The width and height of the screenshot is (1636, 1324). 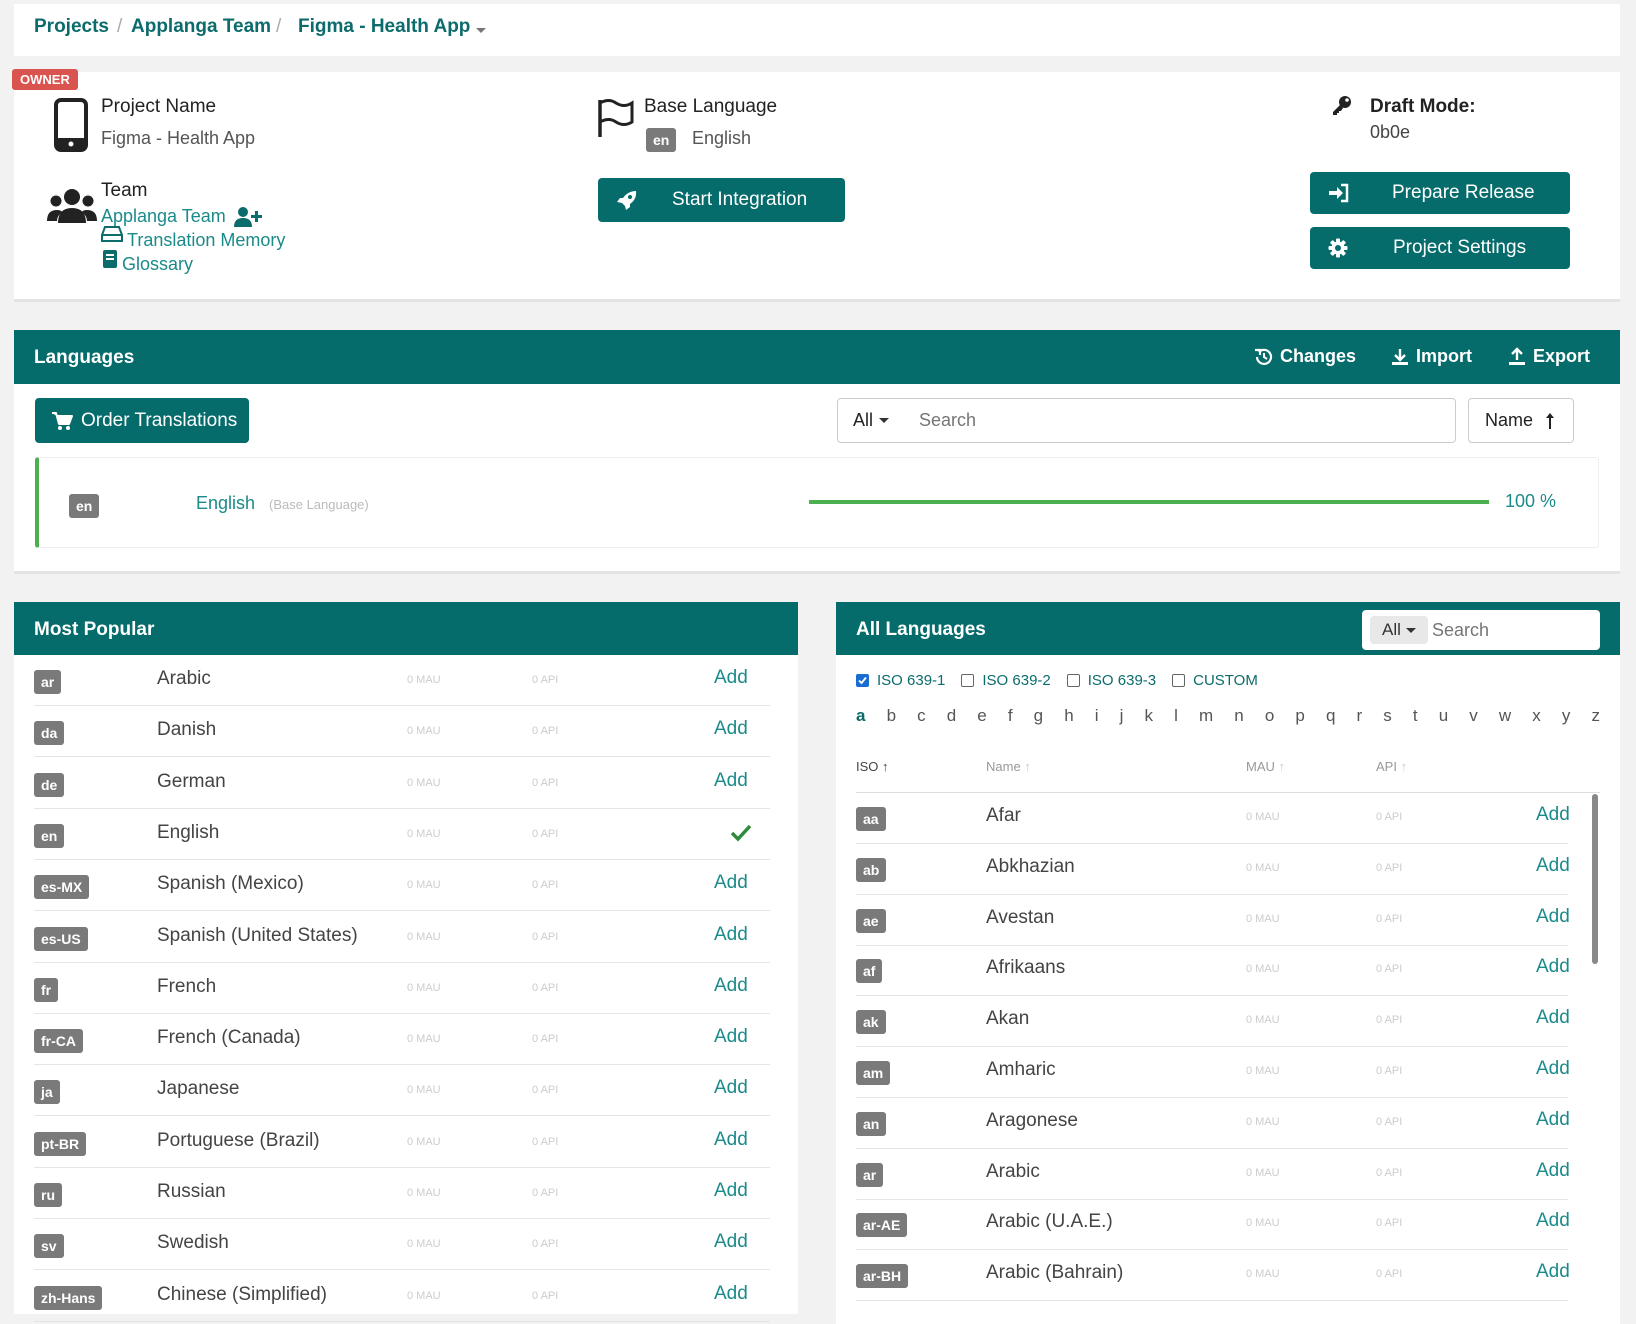 I want to click on column-mau: MAU ↑, so click(x=1265, y=766).